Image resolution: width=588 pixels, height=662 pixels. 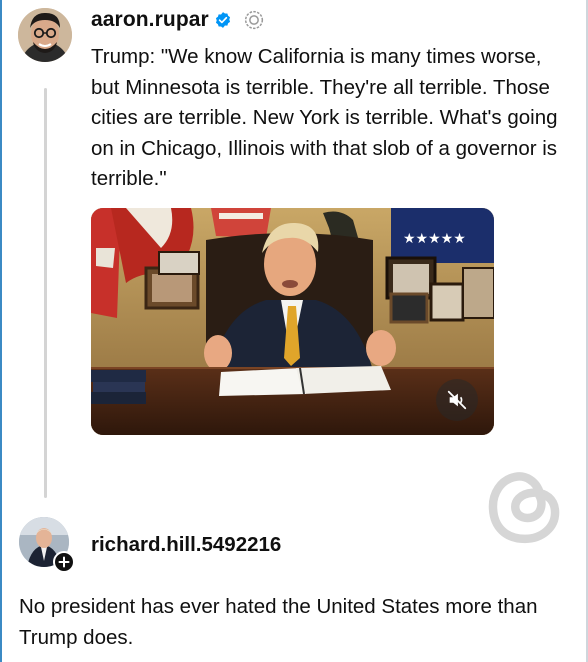 I want to click on follow-button, so click(x=64, y=562).